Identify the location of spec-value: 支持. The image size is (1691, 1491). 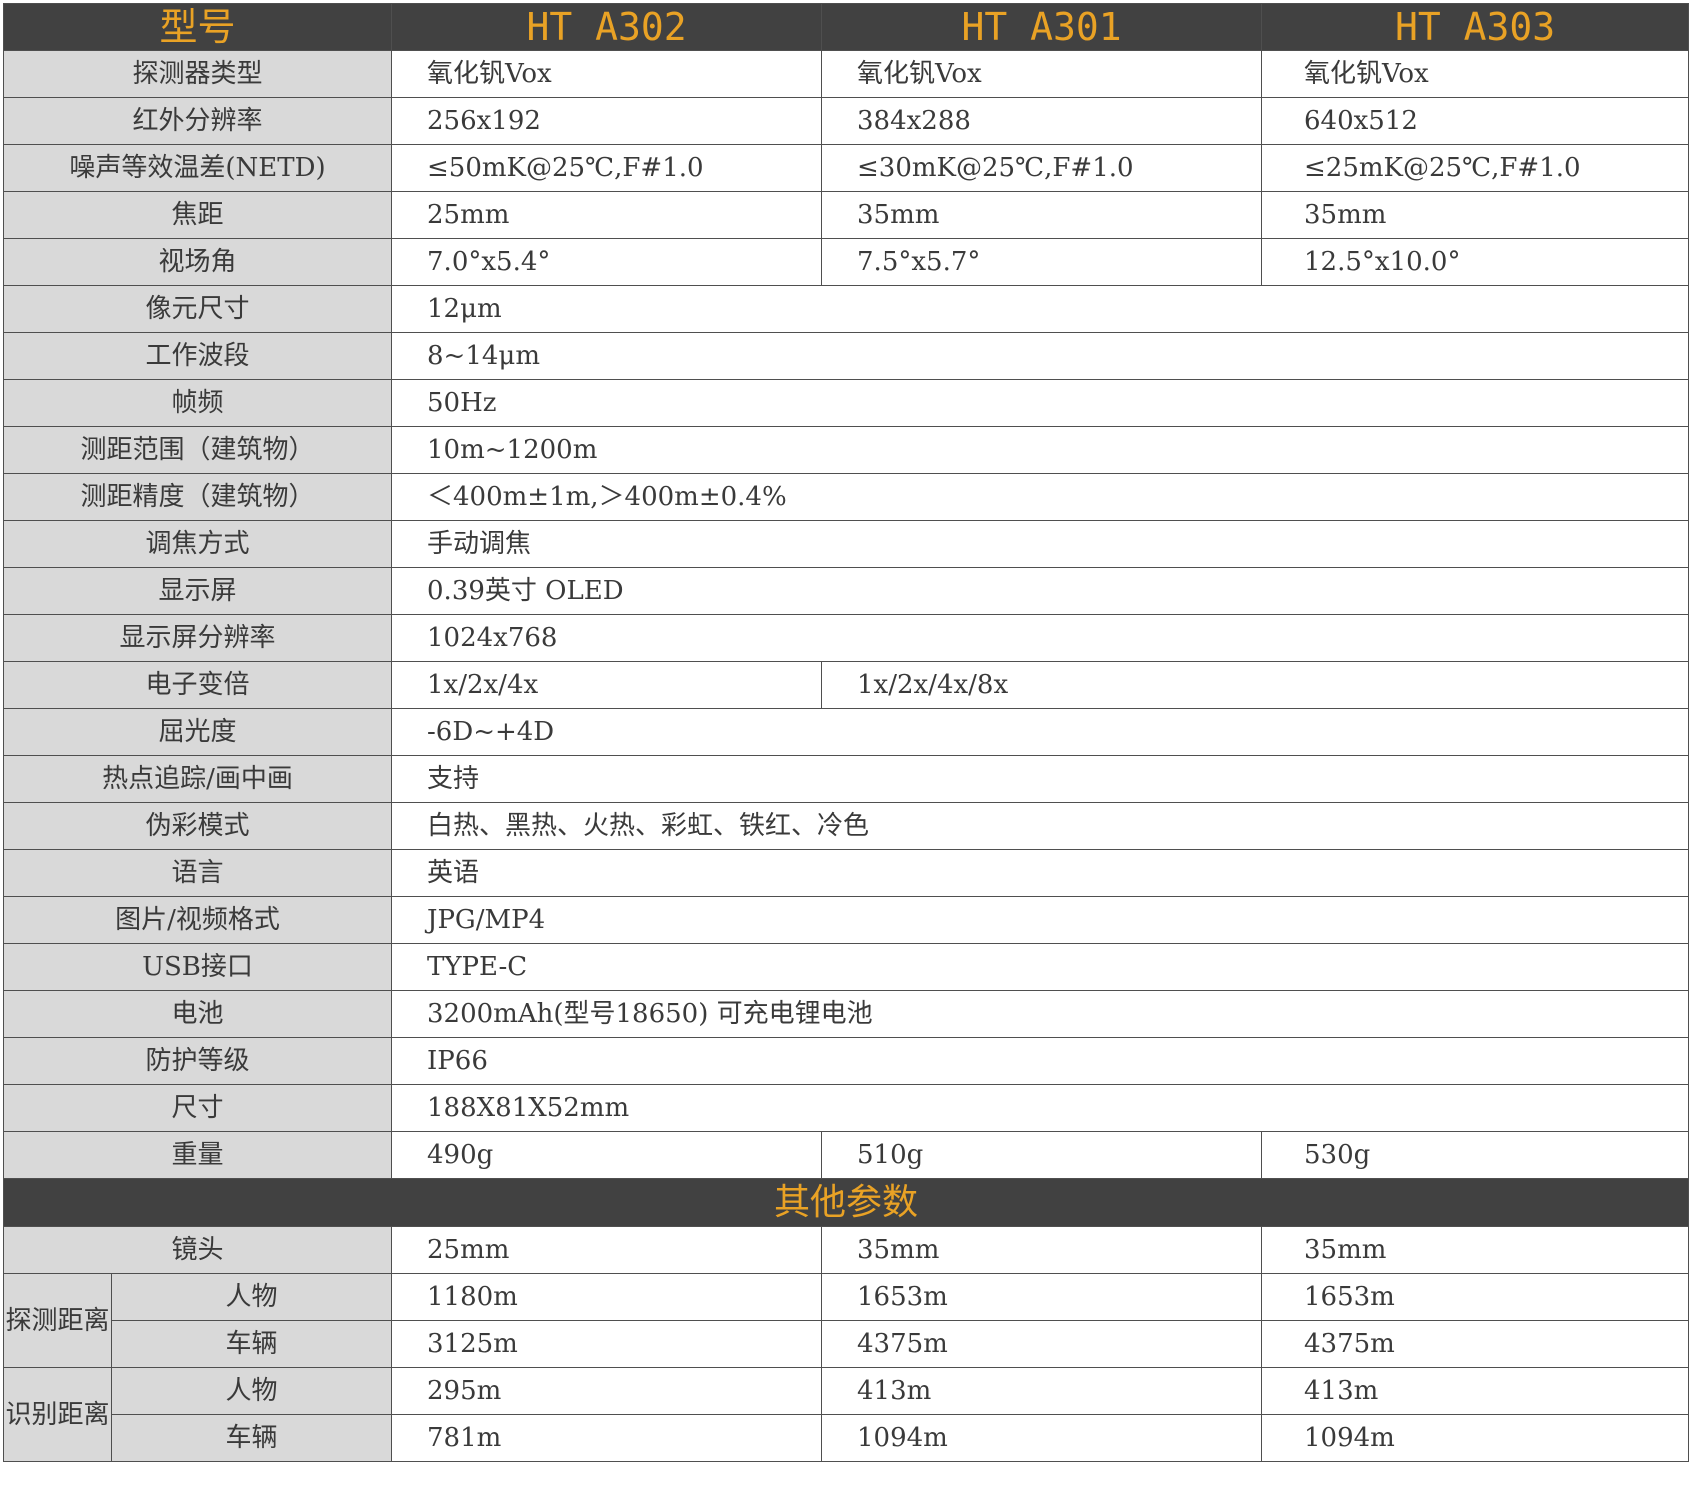
(1040, 779).